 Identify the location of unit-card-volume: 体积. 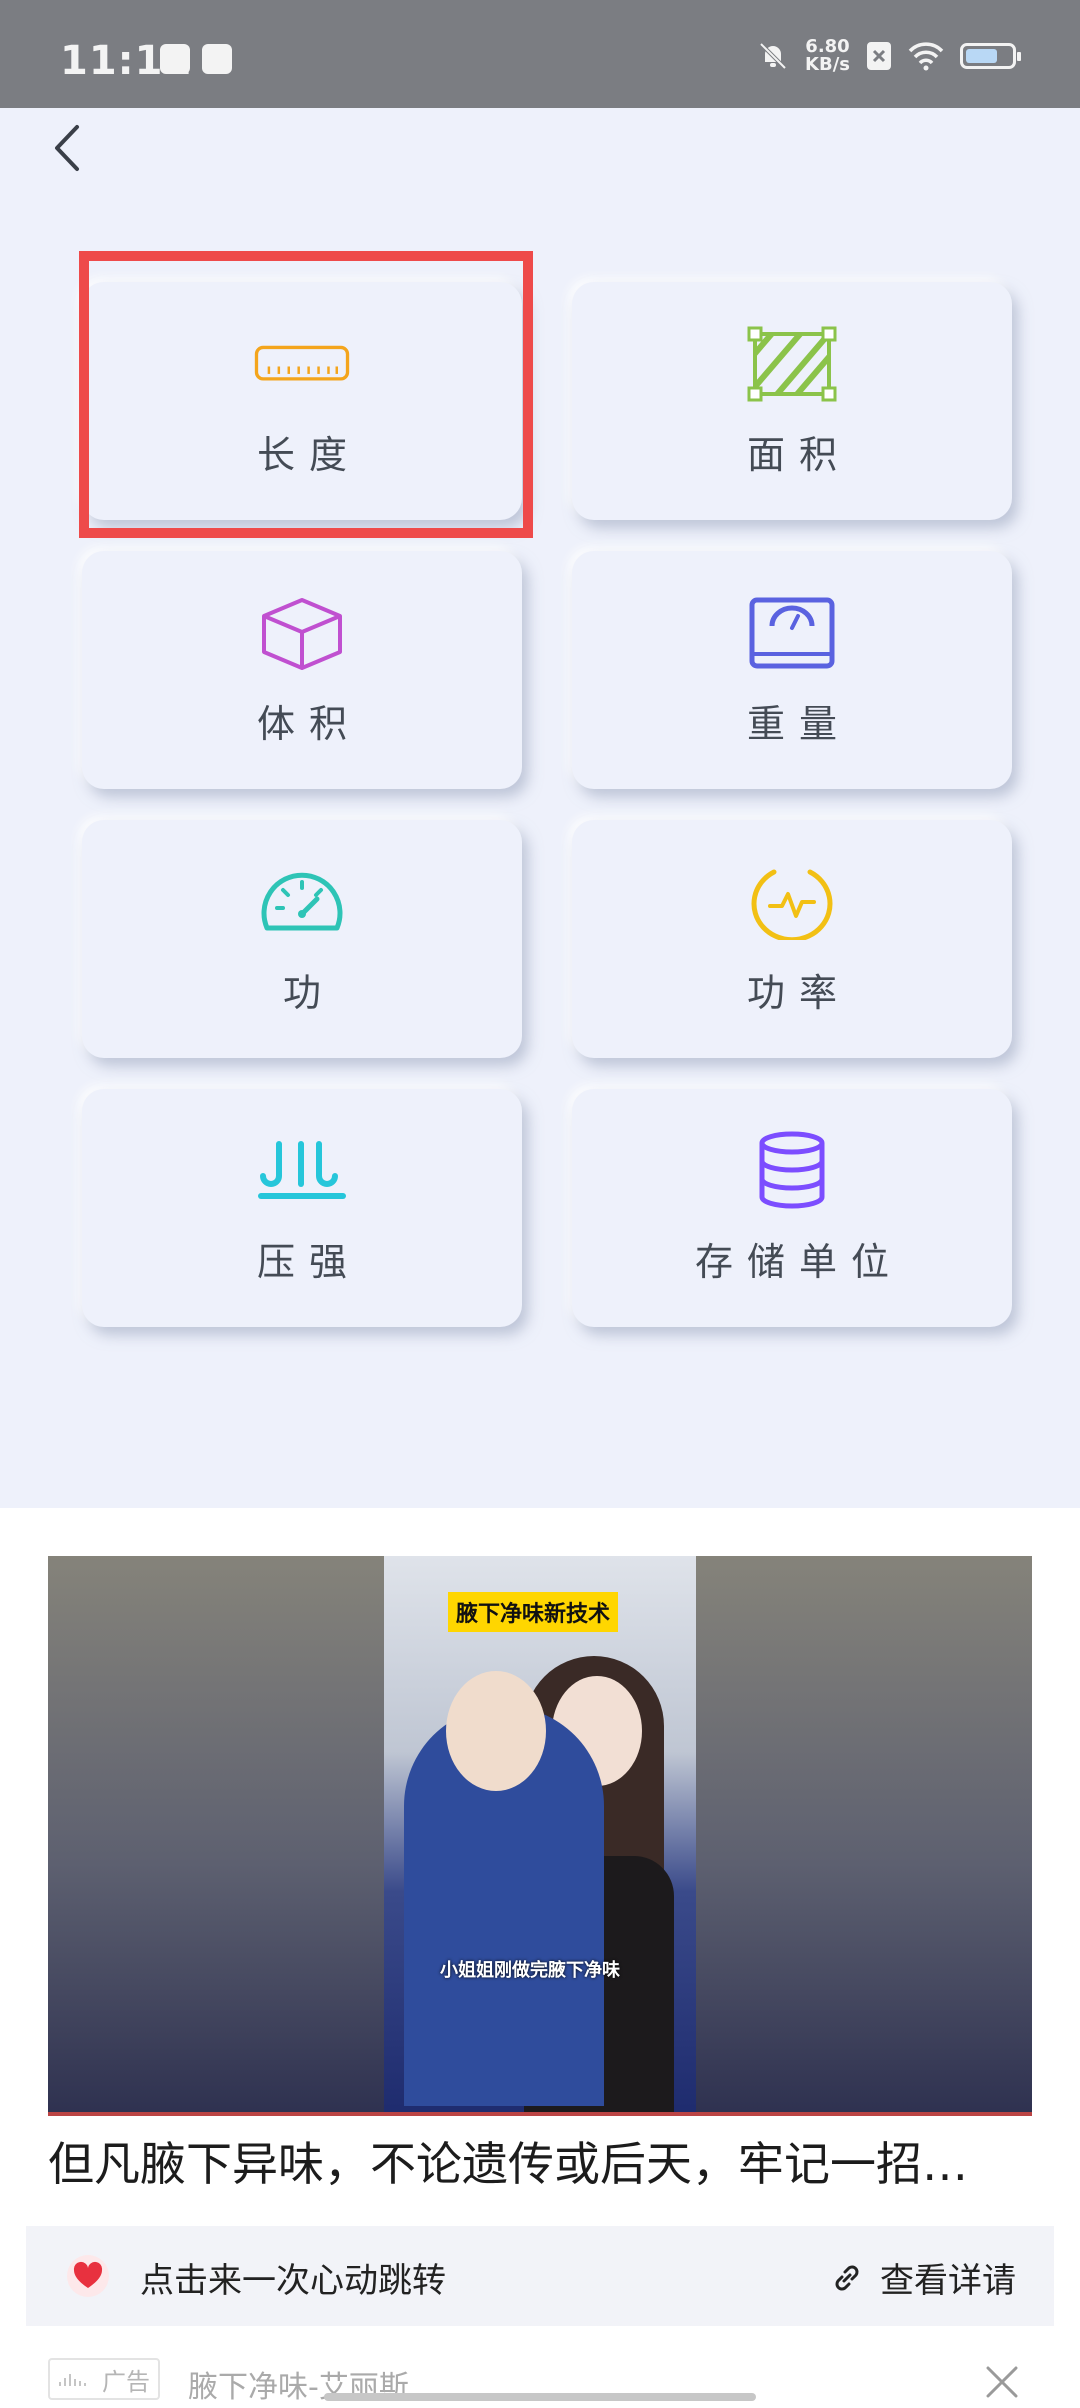
(302, 670).